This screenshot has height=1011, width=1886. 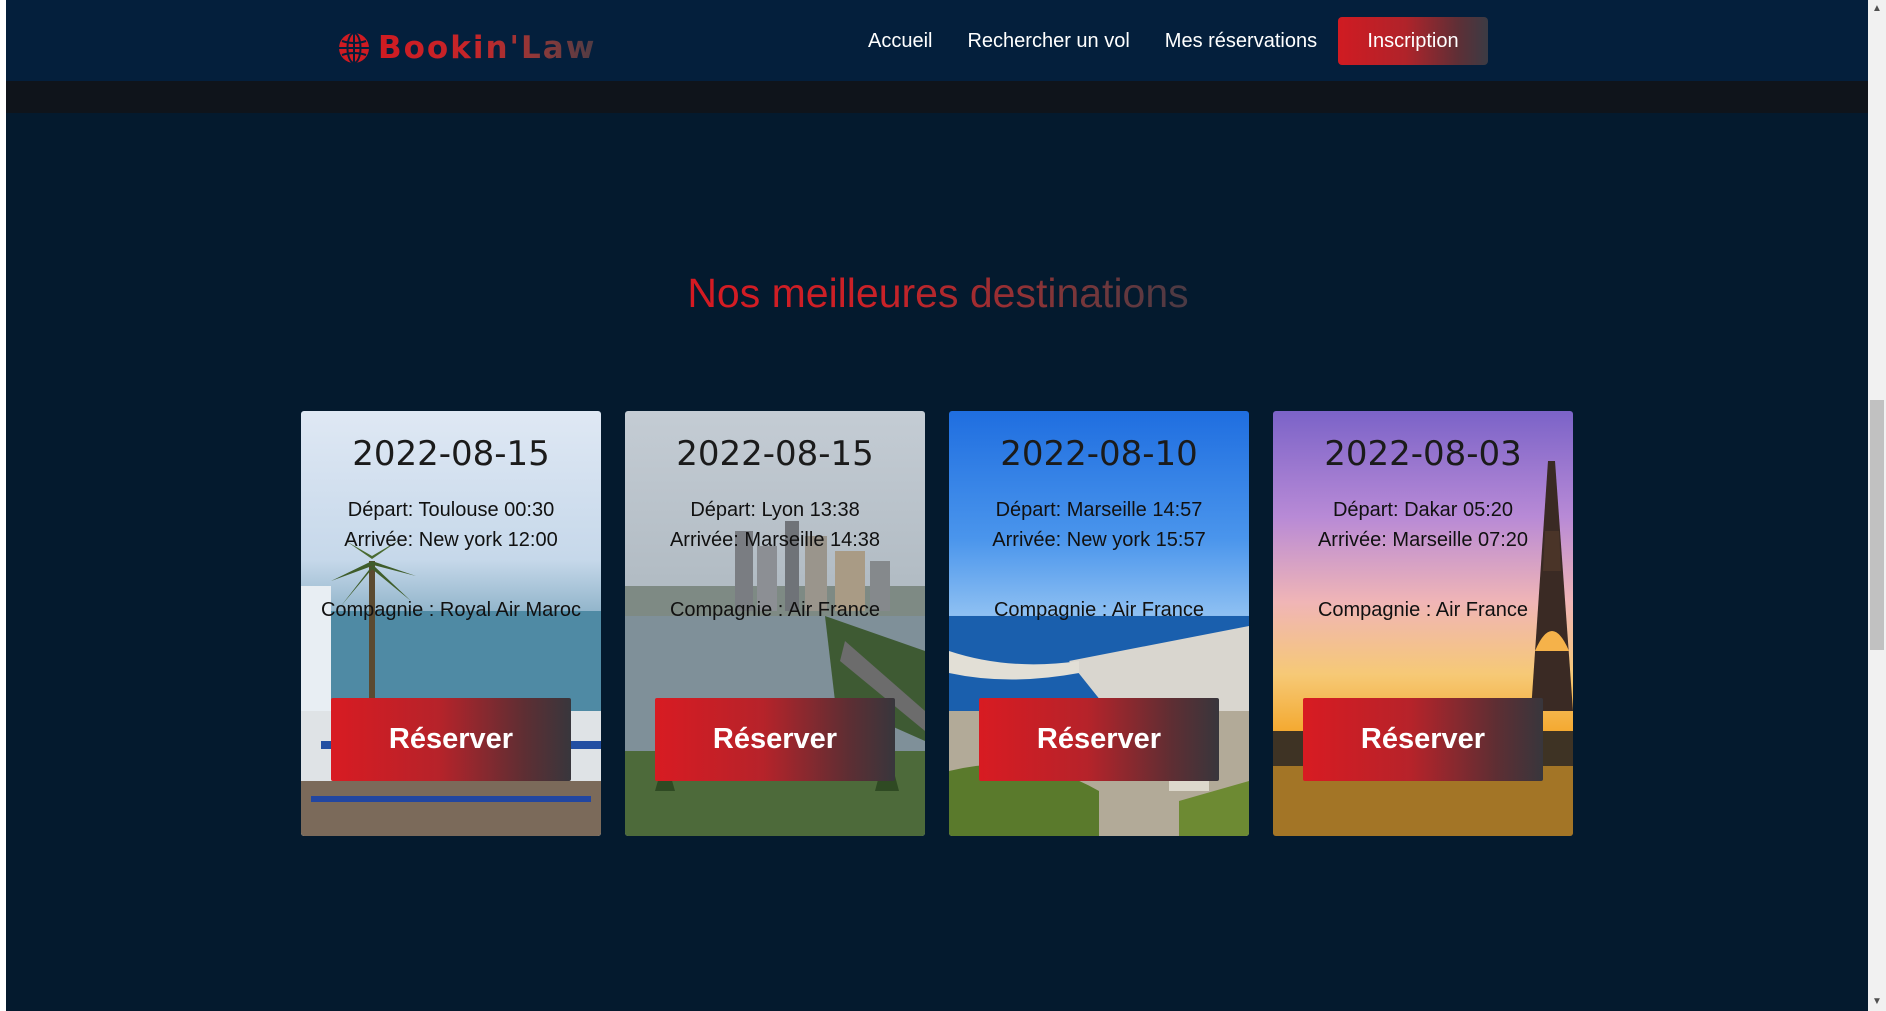 What do you see at coordinates (3, 505) in the screenshot?
I see `window-edge` at bounding box center [3, 505].